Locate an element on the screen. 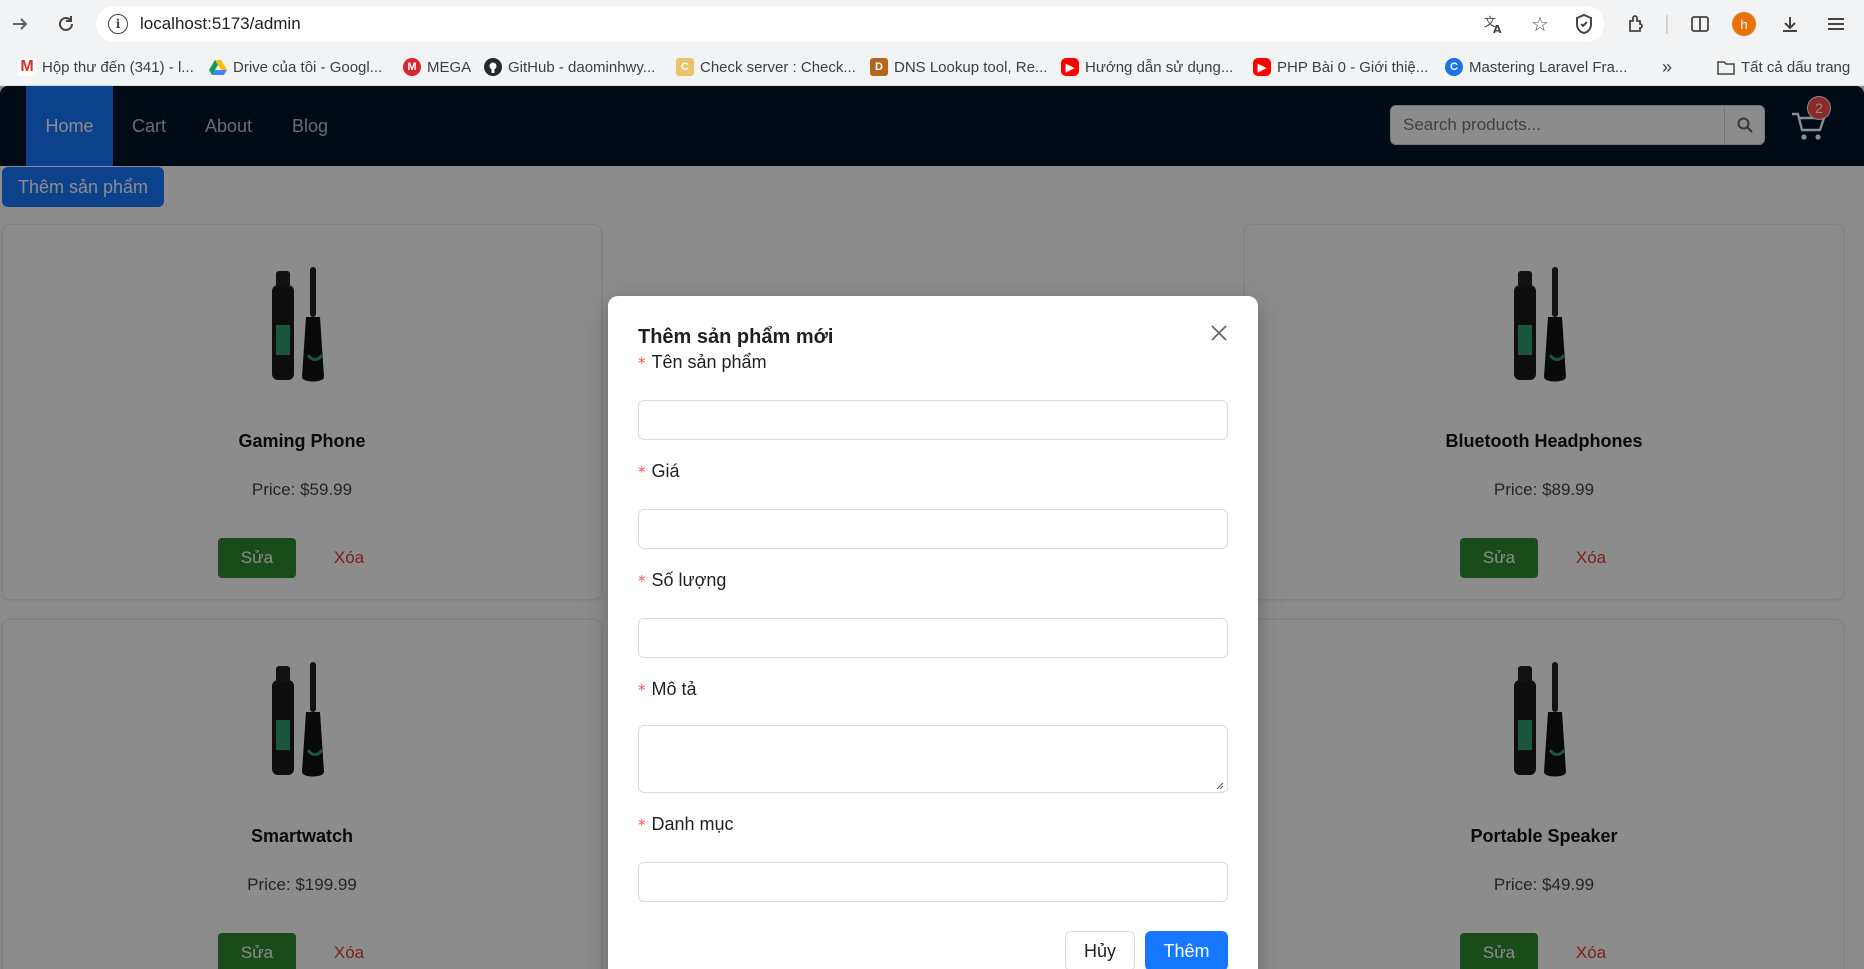 This screenshot has width=1864, height=969. c-icon: C is located at coordinates (1454, 67).